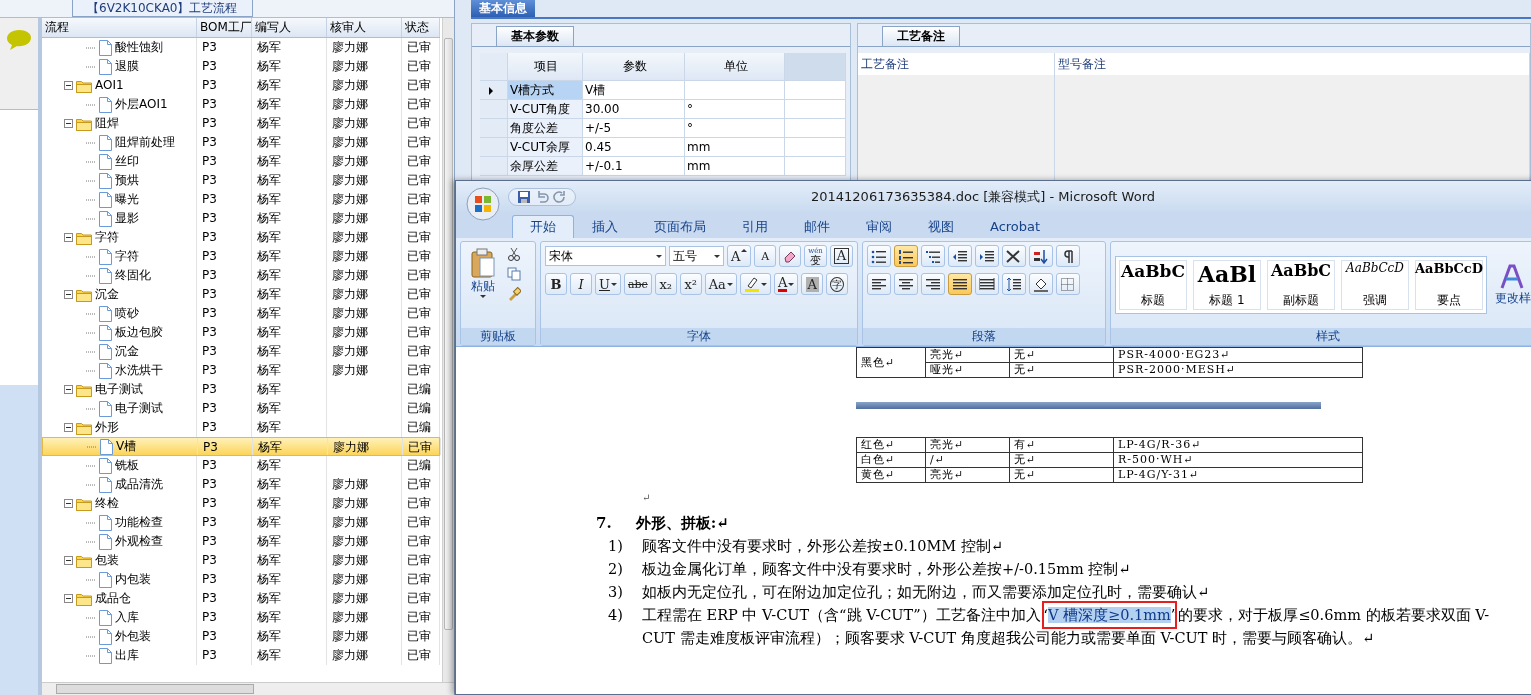 The width and height of the screenshot is (1531, 695). Describe the element at coordinates (289, 27) in the screenshot. I see `column-header: 编写人` at that location.